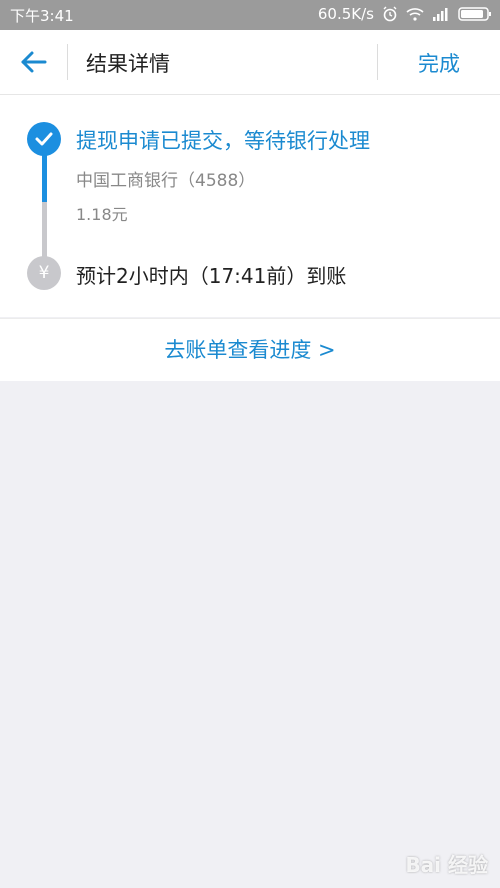  What do you see at coordinates (439, 63) in the screenshot?
I see `done-button: 完成` at bounding box center [439, 63].